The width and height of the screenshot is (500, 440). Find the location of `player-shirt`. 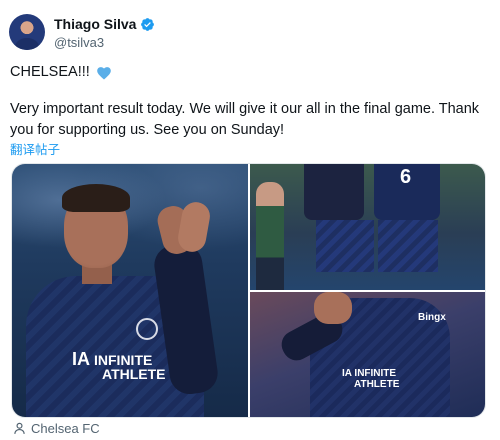

player-shirt is located at coordinates (334, 192).